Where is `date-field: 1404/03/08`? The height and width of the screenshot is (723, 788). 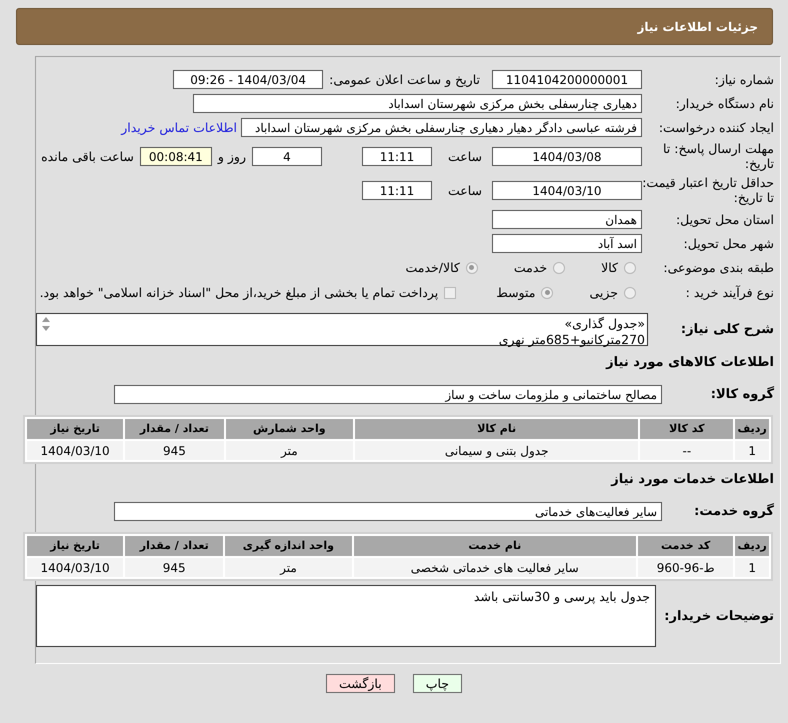 date-field: 1404/03/08 is located at coordinates (567, 156).